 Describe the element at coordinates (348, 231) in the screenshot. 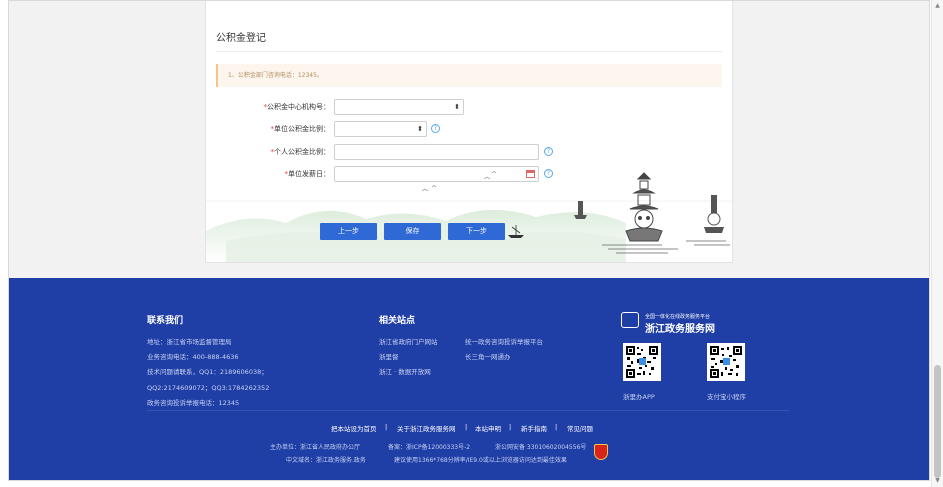

I see `prev-step-button: 上一步` at that location.